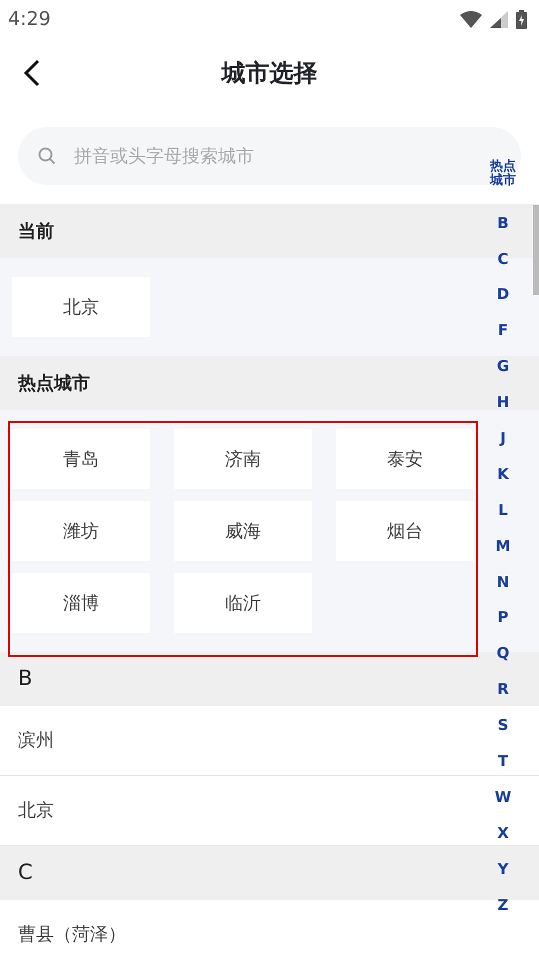 This screenshot has height=958, width=539. What do you see at coordinates (405, 459) in the screenshot?
I see `city-button: 泰安` at bounding box center [405, 459].